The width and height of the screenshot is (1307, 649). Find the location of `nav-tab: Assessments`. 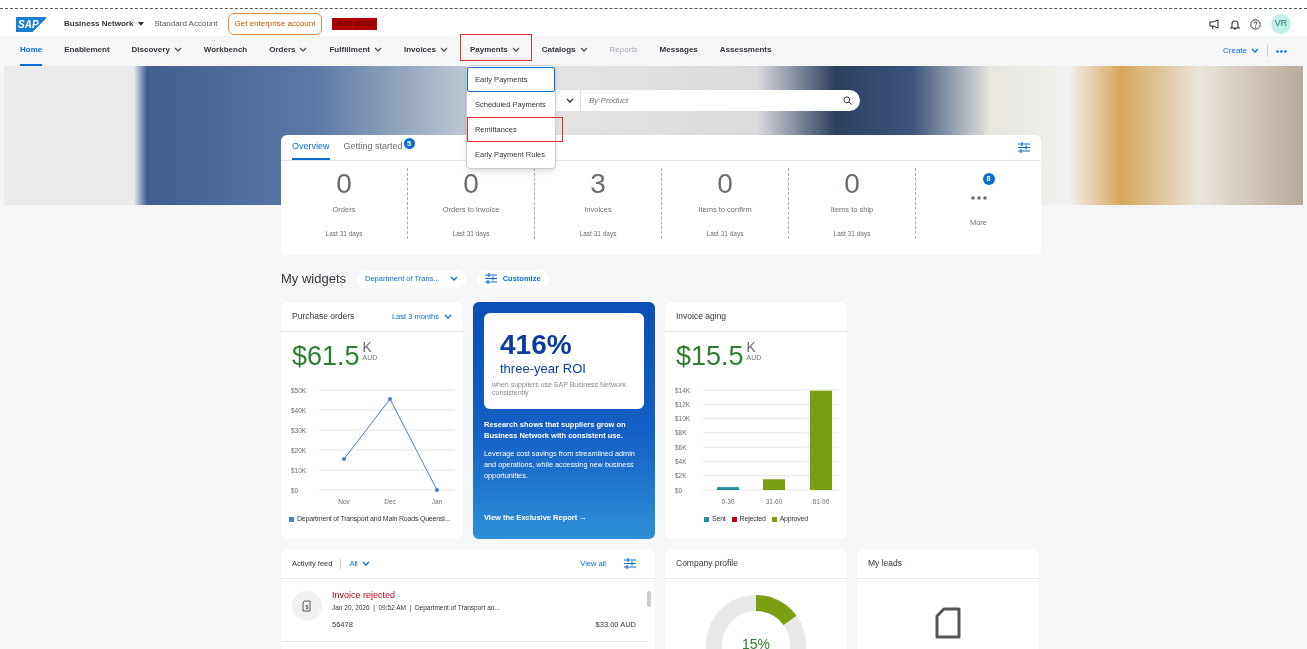

nav-tab: Assessments is located at coordinates (745, 51).